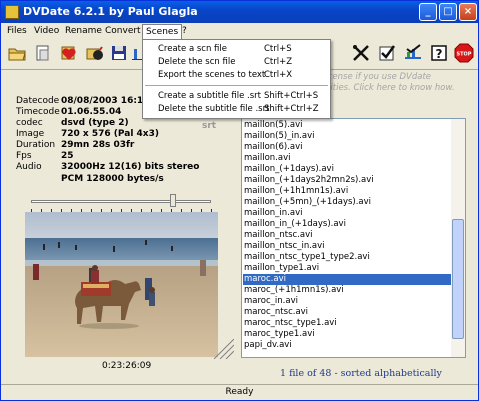 The width and height of the screenshot is (479, 401). I want to click on menu-item-delete-scn: Delete the scn file Ctrl+Z, so click(243, 62).